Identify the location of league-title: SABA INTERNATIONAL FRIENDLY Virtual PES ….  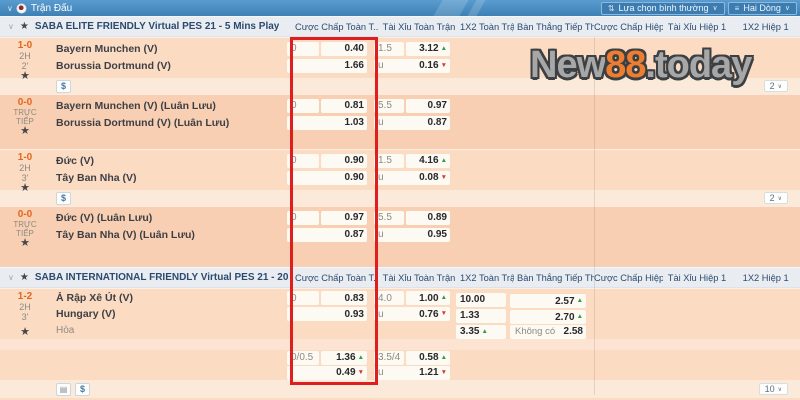
(163, 277).